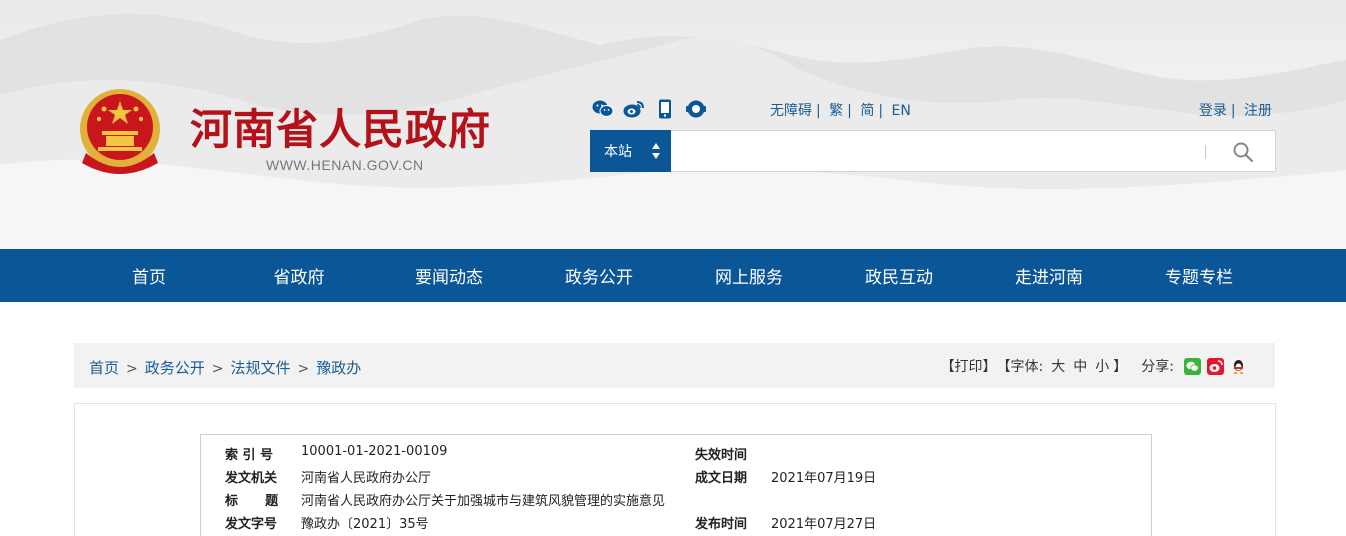  What do you see at coordinates (1238, 366) in the screenshot?
I see `qq-share-icon` at bounding box center [1238, 366].